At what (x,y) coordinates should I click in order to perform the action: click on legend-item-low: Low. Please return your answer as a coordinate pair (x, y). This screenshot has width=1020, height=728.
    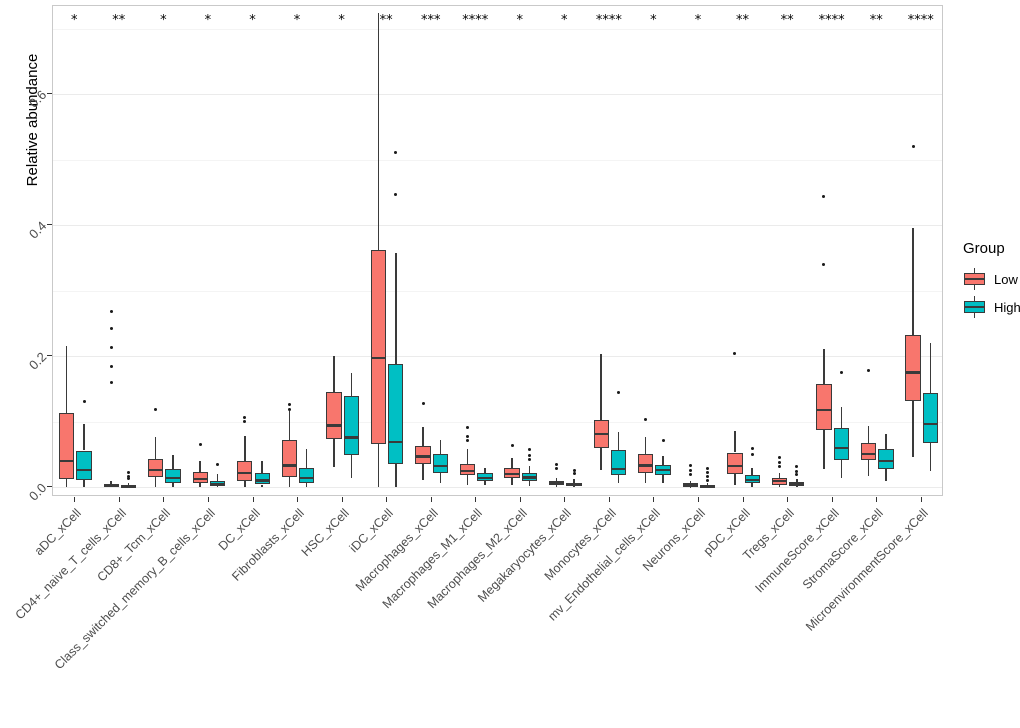
    Looking at the image, I should click on (991, 279).